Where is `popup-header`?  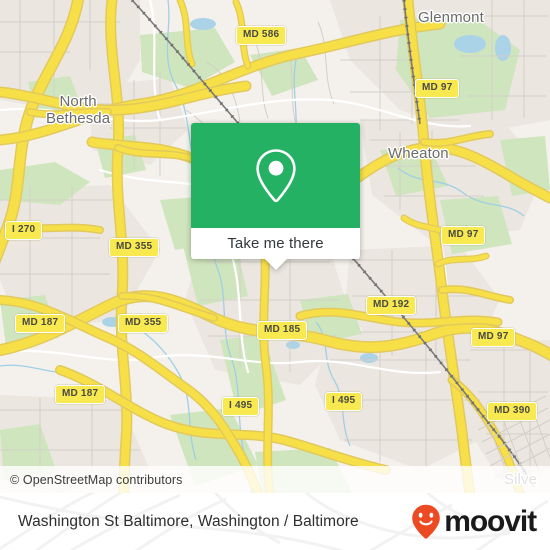 popup-header is located at coordinates (275, 175).